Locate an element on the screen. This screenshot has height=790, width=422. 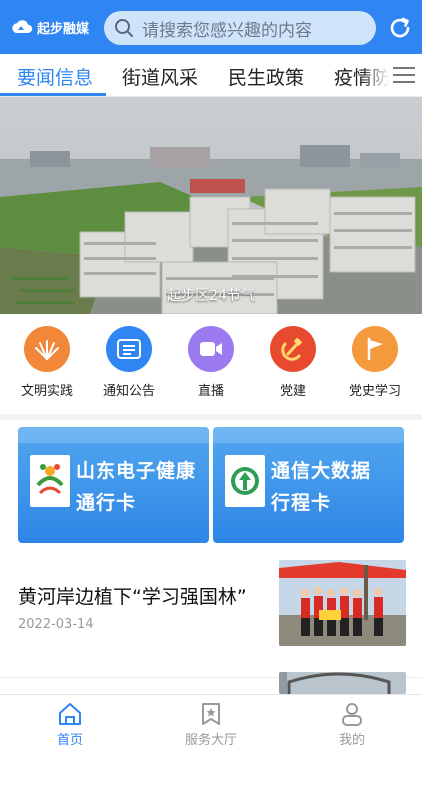
video-camera-icon is located at coordinates (211, 349).